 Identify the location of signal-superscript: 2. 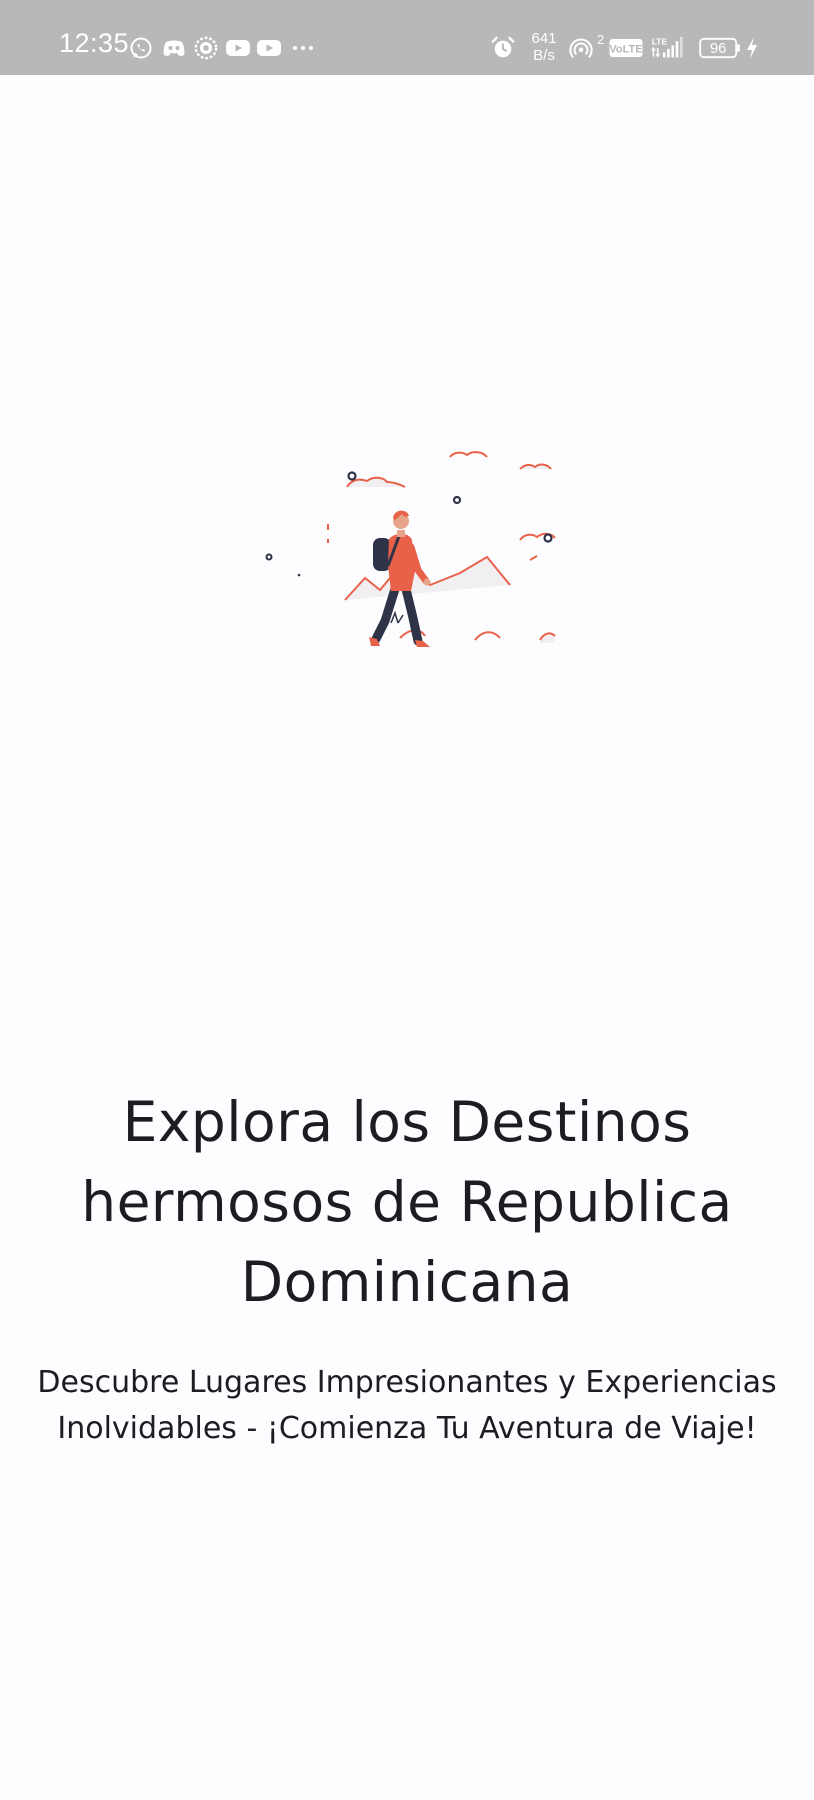
(600, 39).